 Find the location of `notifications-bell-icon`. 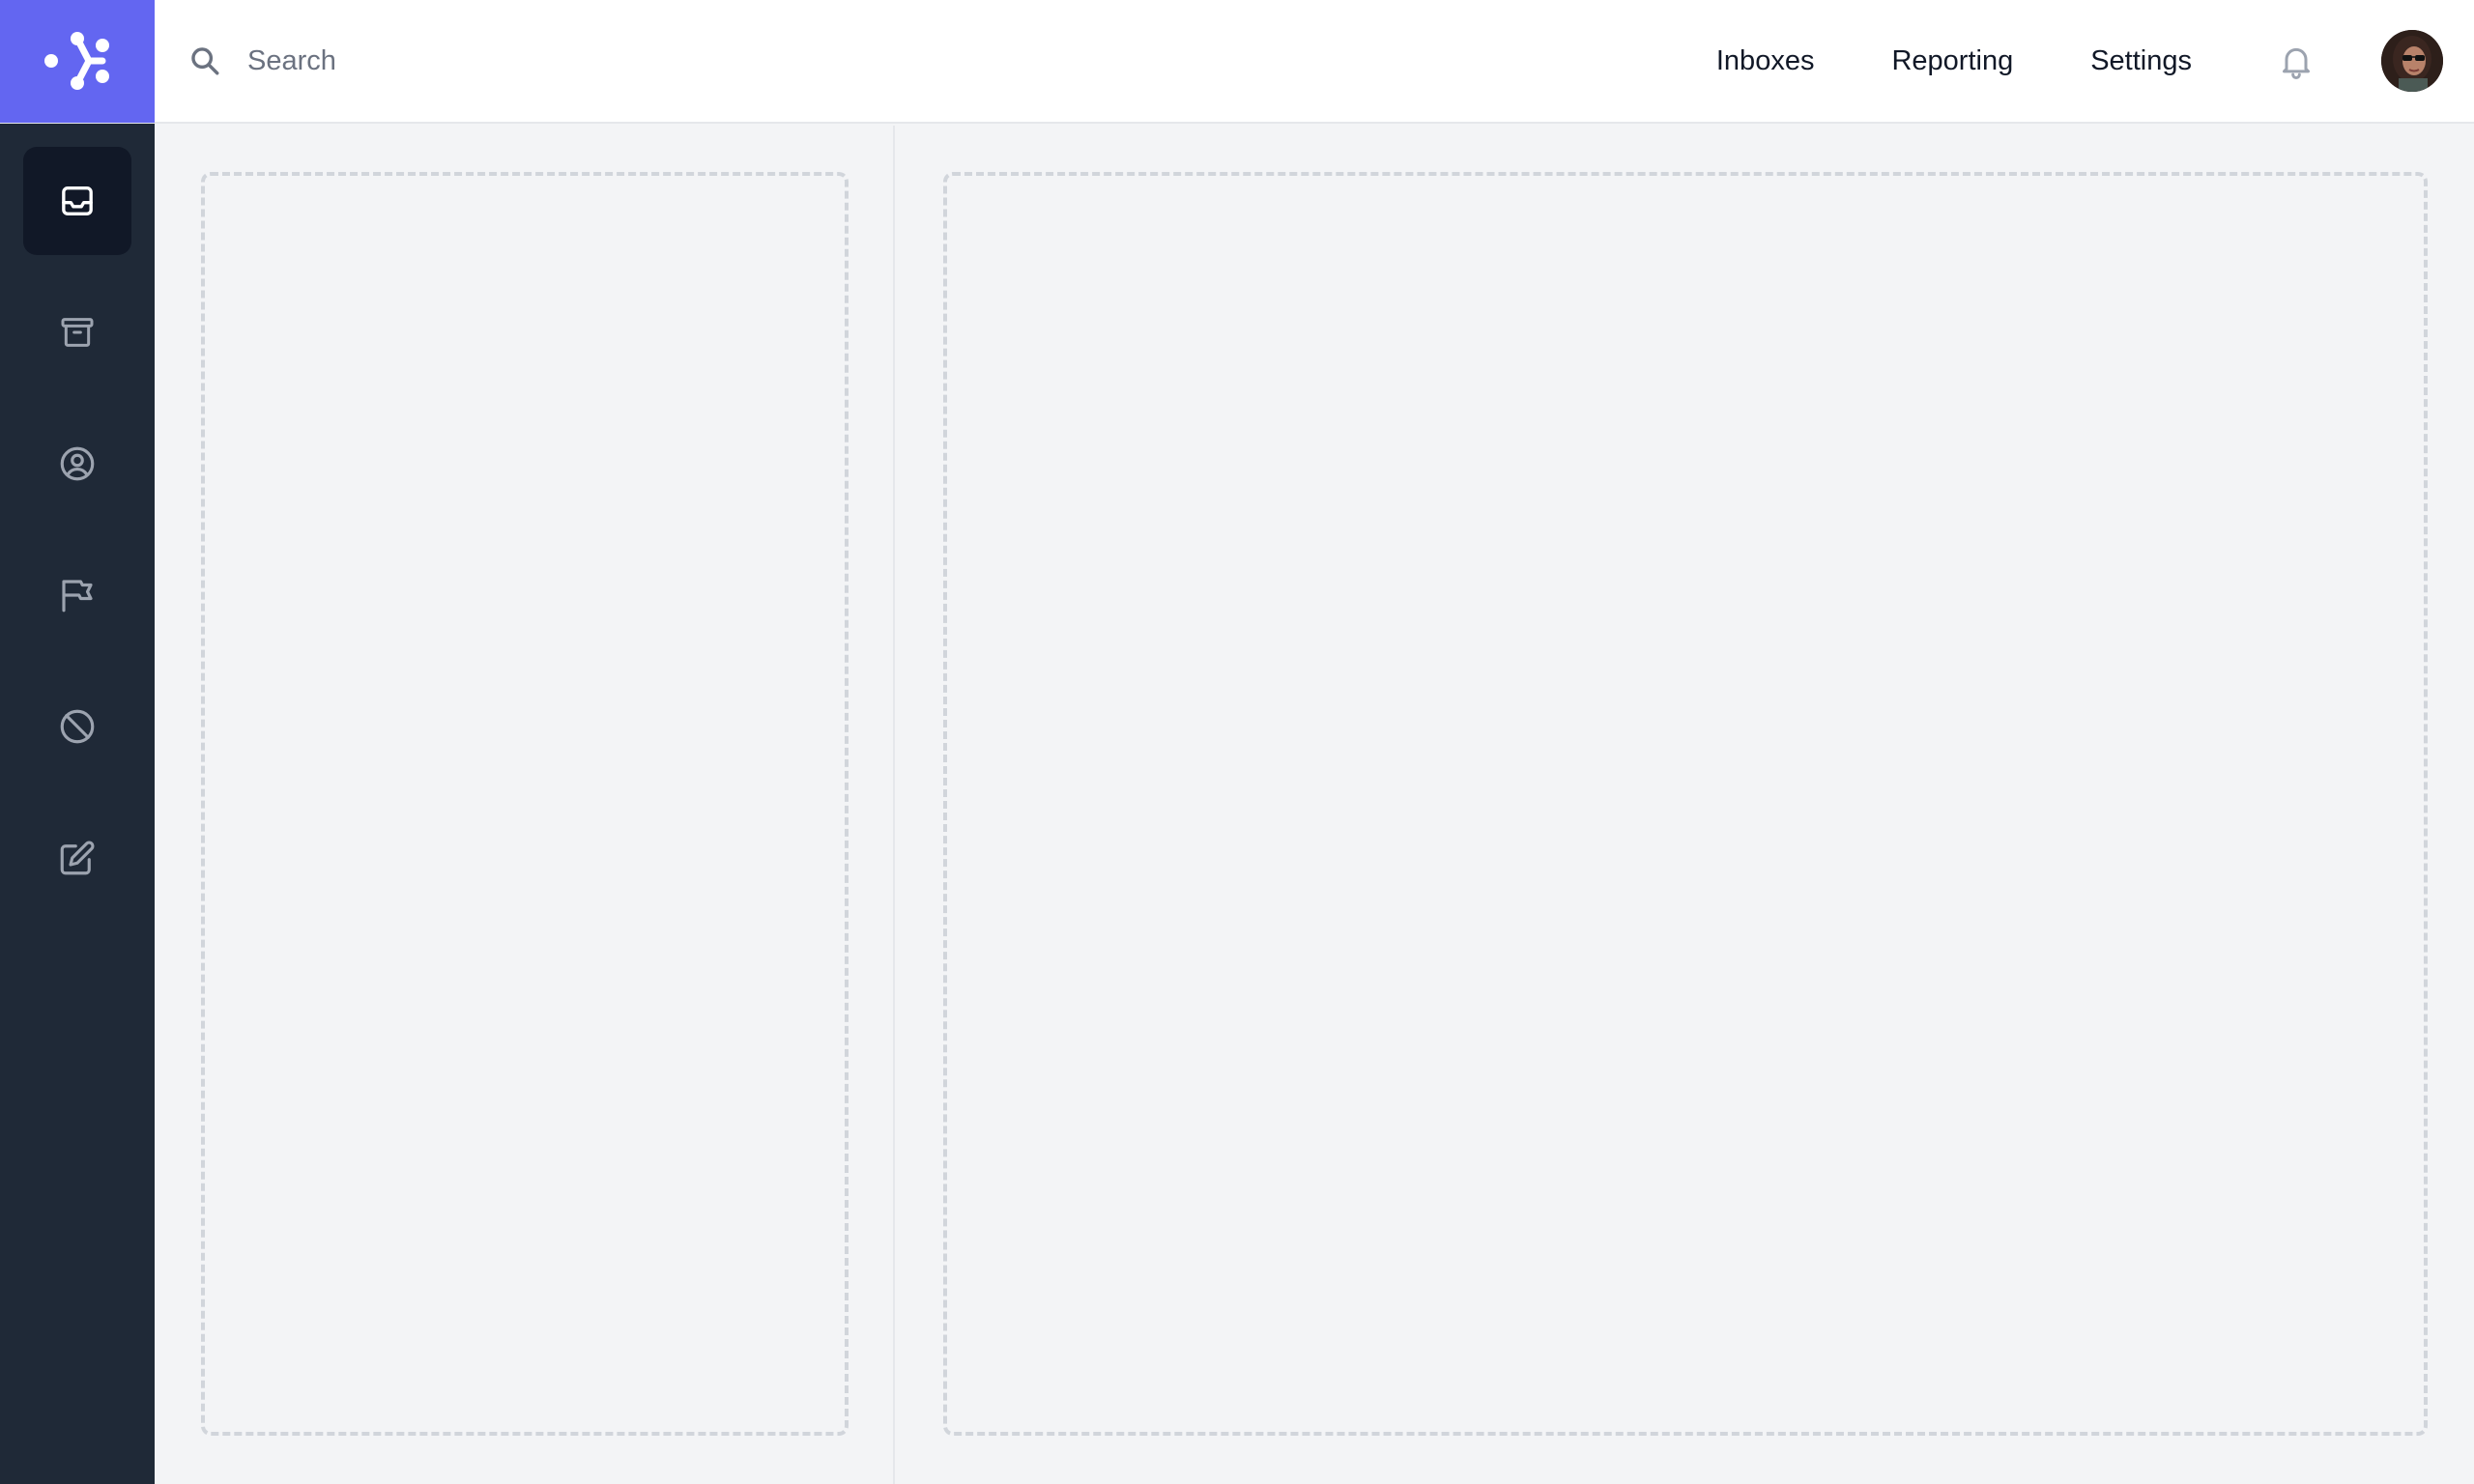

notifications-bell-icon is located at coordinates (2296, 61).